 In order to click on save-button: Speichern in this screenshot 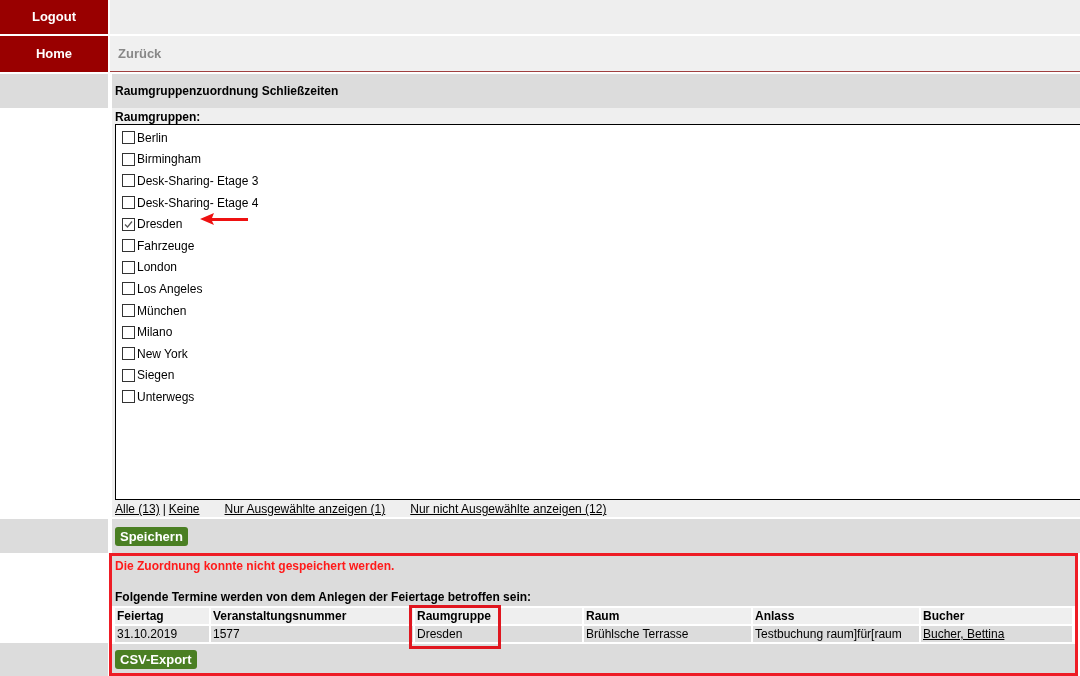, I will do `click(151, 536)`.